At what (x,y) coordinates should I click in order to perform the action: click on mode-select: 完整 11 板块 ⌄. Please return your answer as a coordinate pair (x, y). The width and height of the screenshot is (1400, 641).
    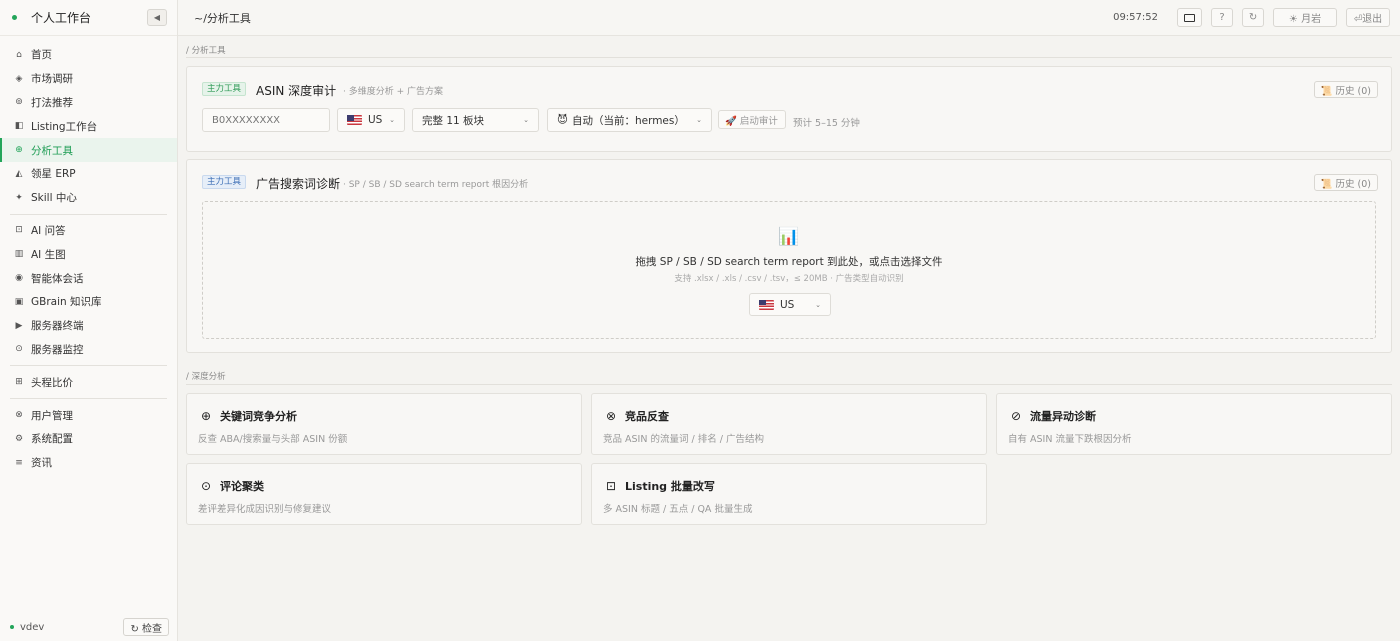
    Looking at the image, I should click on (475, 120).